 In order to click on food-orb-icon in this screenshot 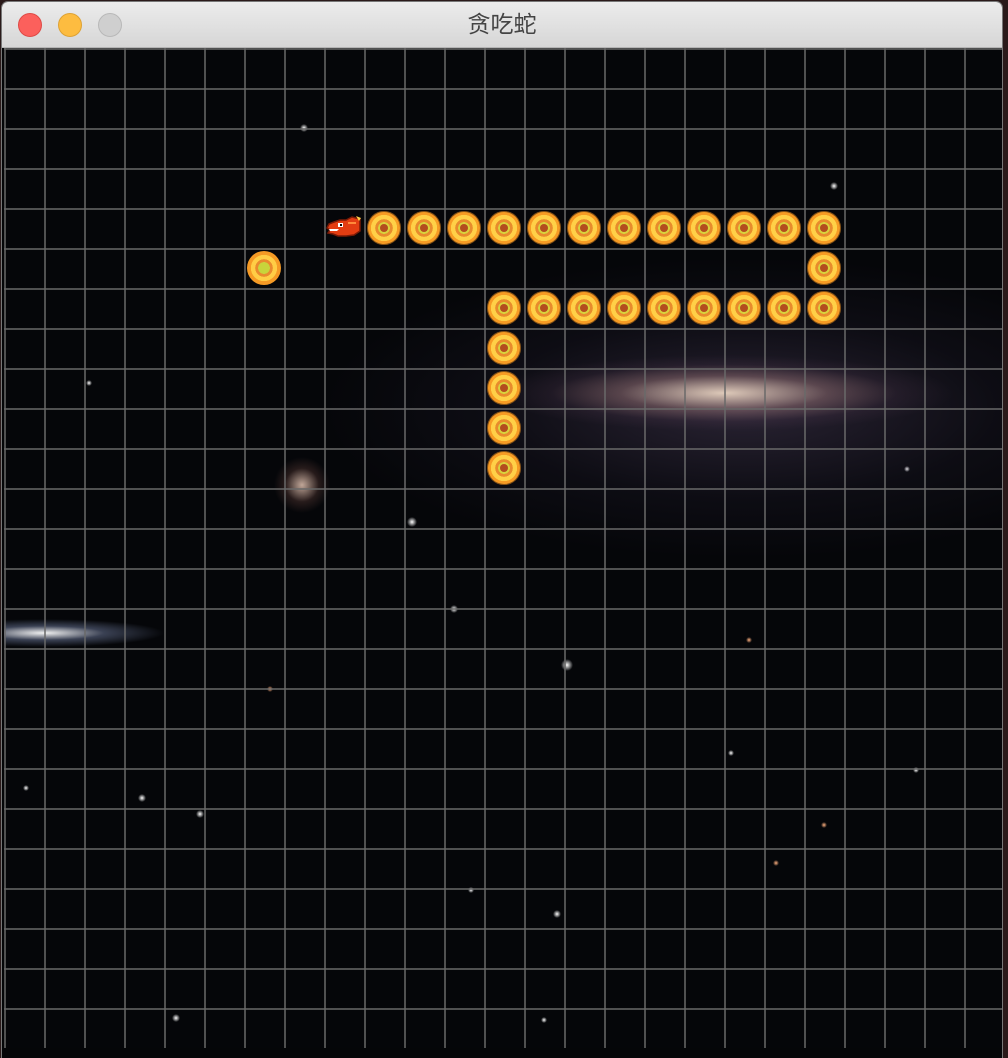, I will do `click(264, 268)`.